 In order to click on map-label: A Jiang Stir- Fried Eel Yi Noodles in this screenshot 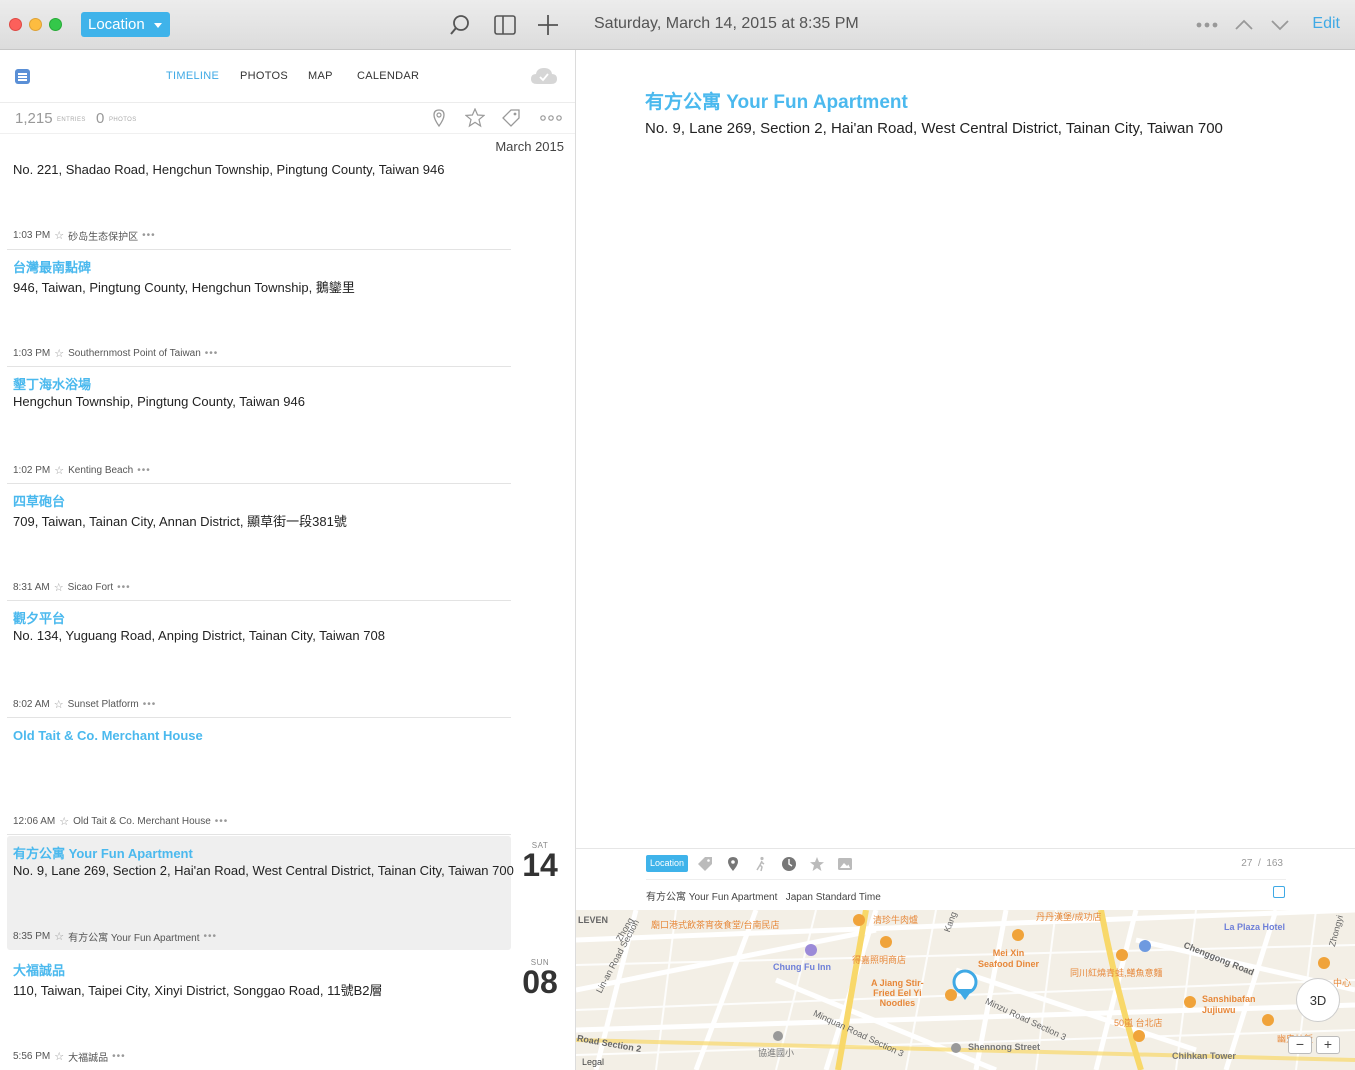, I will do `click(897, 993)`.